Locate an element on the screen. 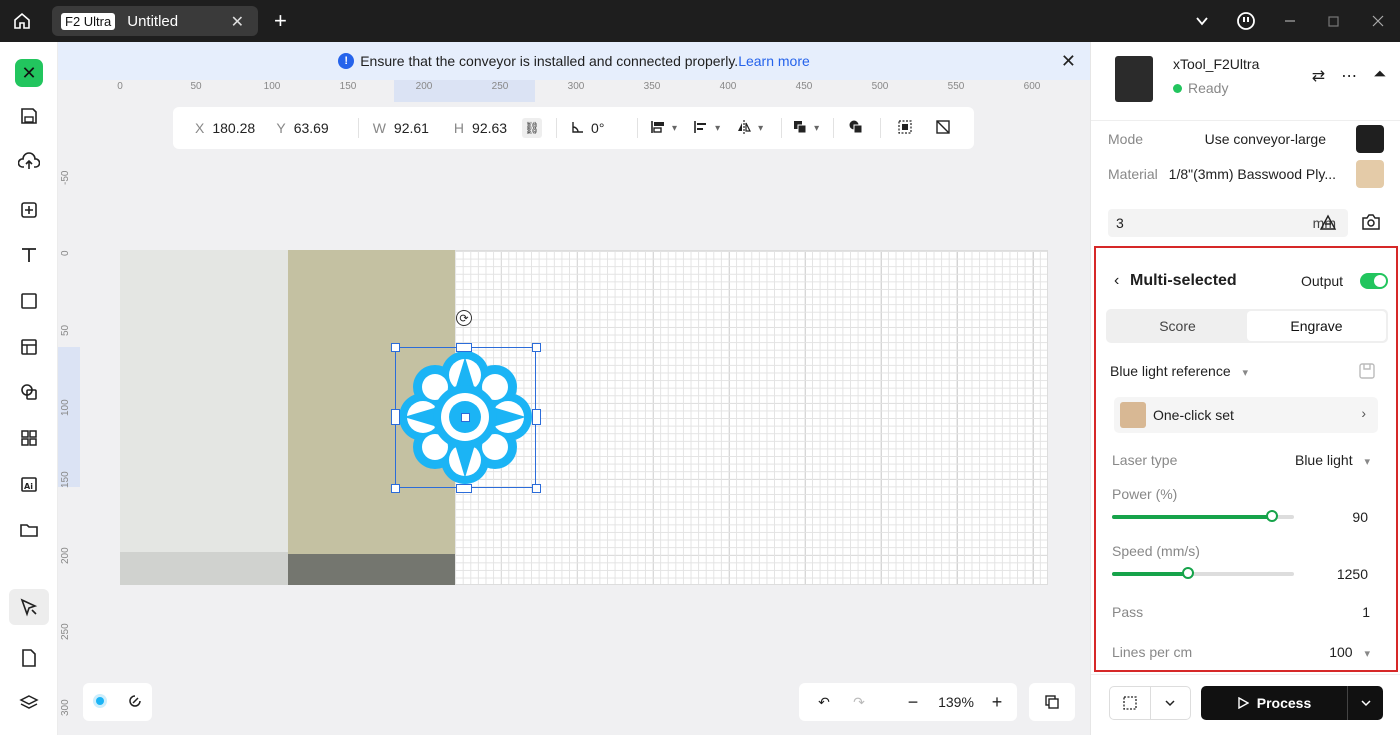 The image size is (1400, 735). refresh-preview-icon is located at coordinates (135, 702).